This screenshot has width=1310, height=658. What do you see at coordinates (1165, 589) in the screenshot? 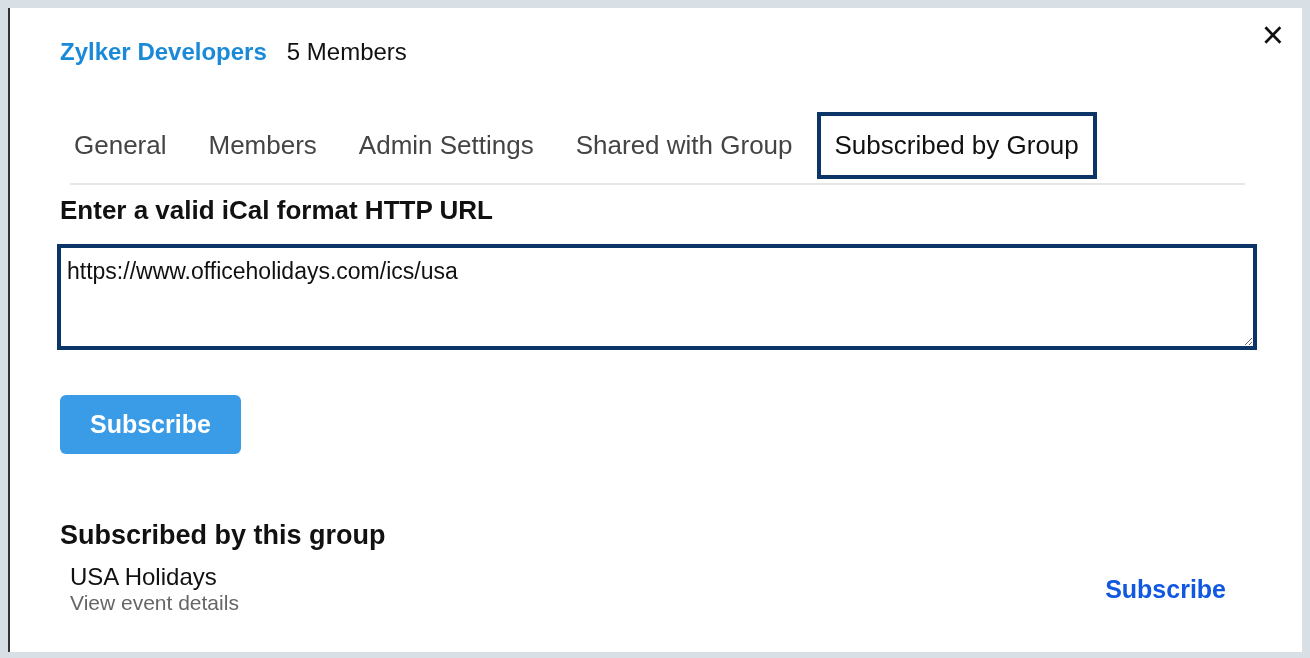
I see `subscribe-link: Subscribe` at bounding box center [1165, 589].